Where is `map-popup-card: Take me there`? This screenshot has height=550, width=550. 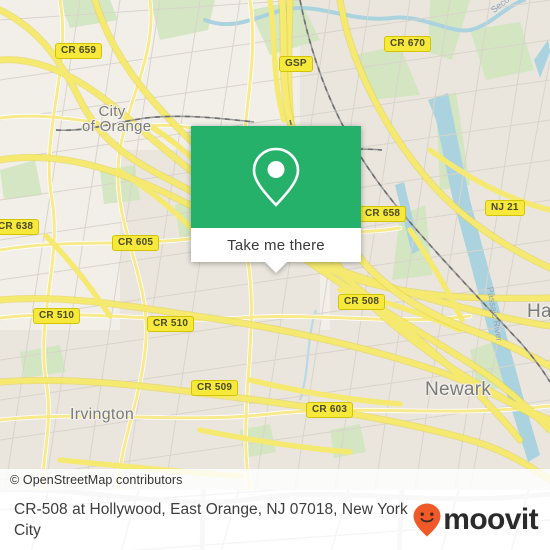
map-popup-card: Take me there is located at coordinates (276, 199).